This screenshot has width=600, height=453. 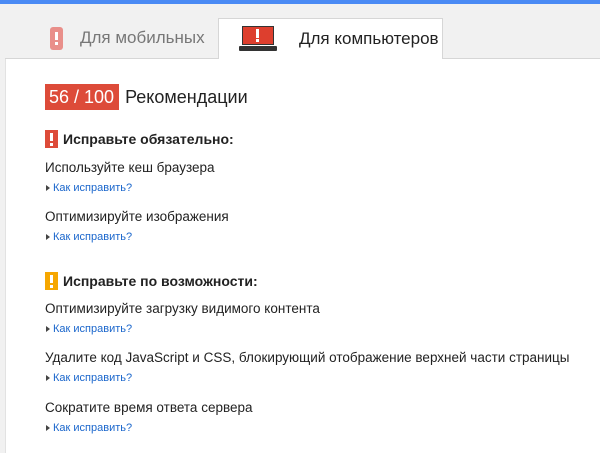 I want to click on rule-title: Сократите время ответа сервера, so click(x=149, y=407).